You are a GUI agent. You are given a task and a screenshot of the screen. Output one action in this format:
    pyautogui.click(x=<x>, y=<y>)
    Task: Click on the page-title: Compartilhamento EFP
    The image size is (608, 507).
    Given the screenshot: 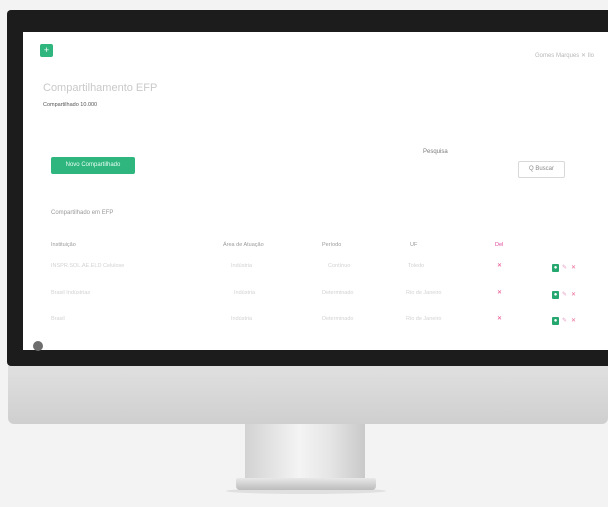 What is the action you would take?
    pyautogui.click(x=100, y=88)
    